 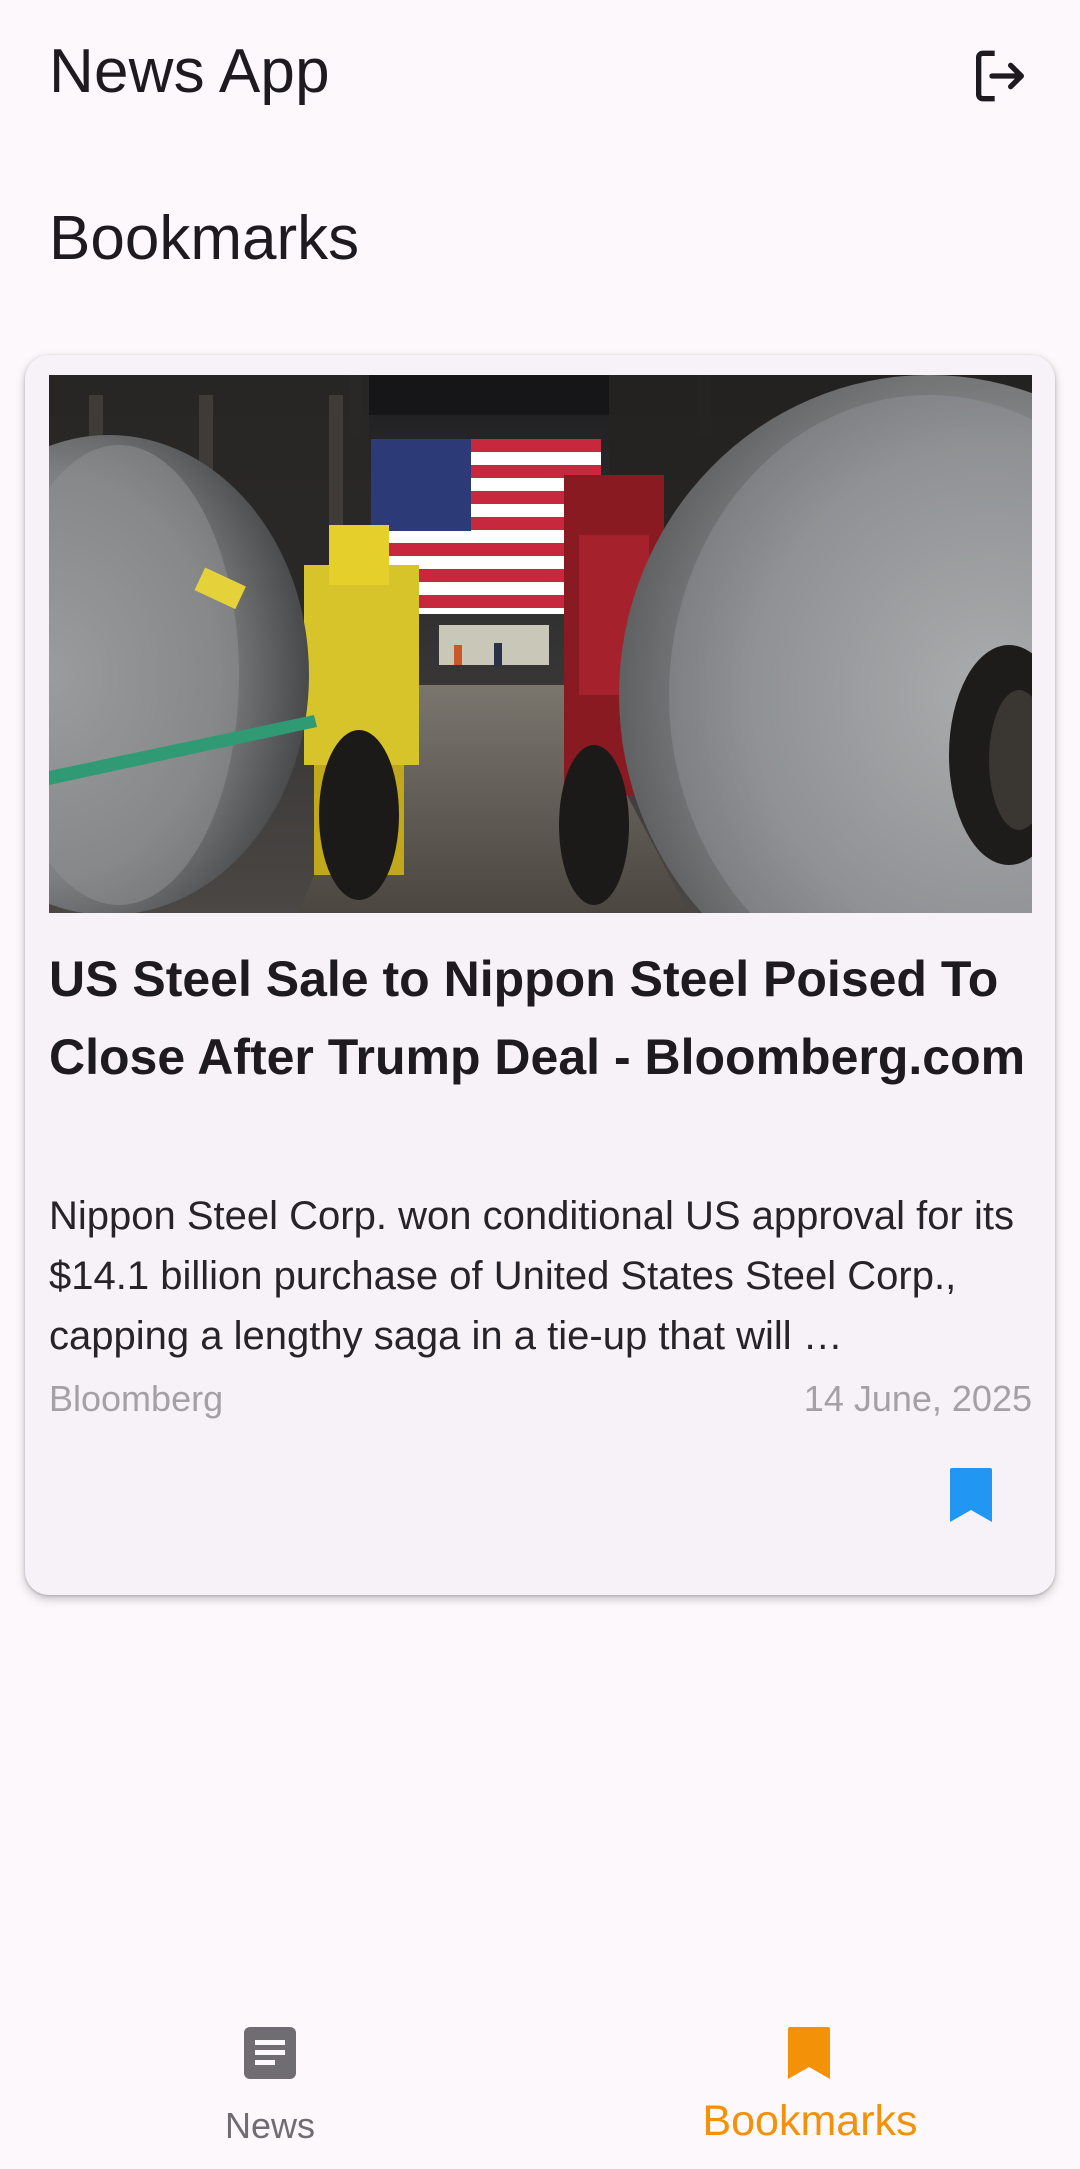 I want to click on app-bar: News App, so click(x=540, y=75).